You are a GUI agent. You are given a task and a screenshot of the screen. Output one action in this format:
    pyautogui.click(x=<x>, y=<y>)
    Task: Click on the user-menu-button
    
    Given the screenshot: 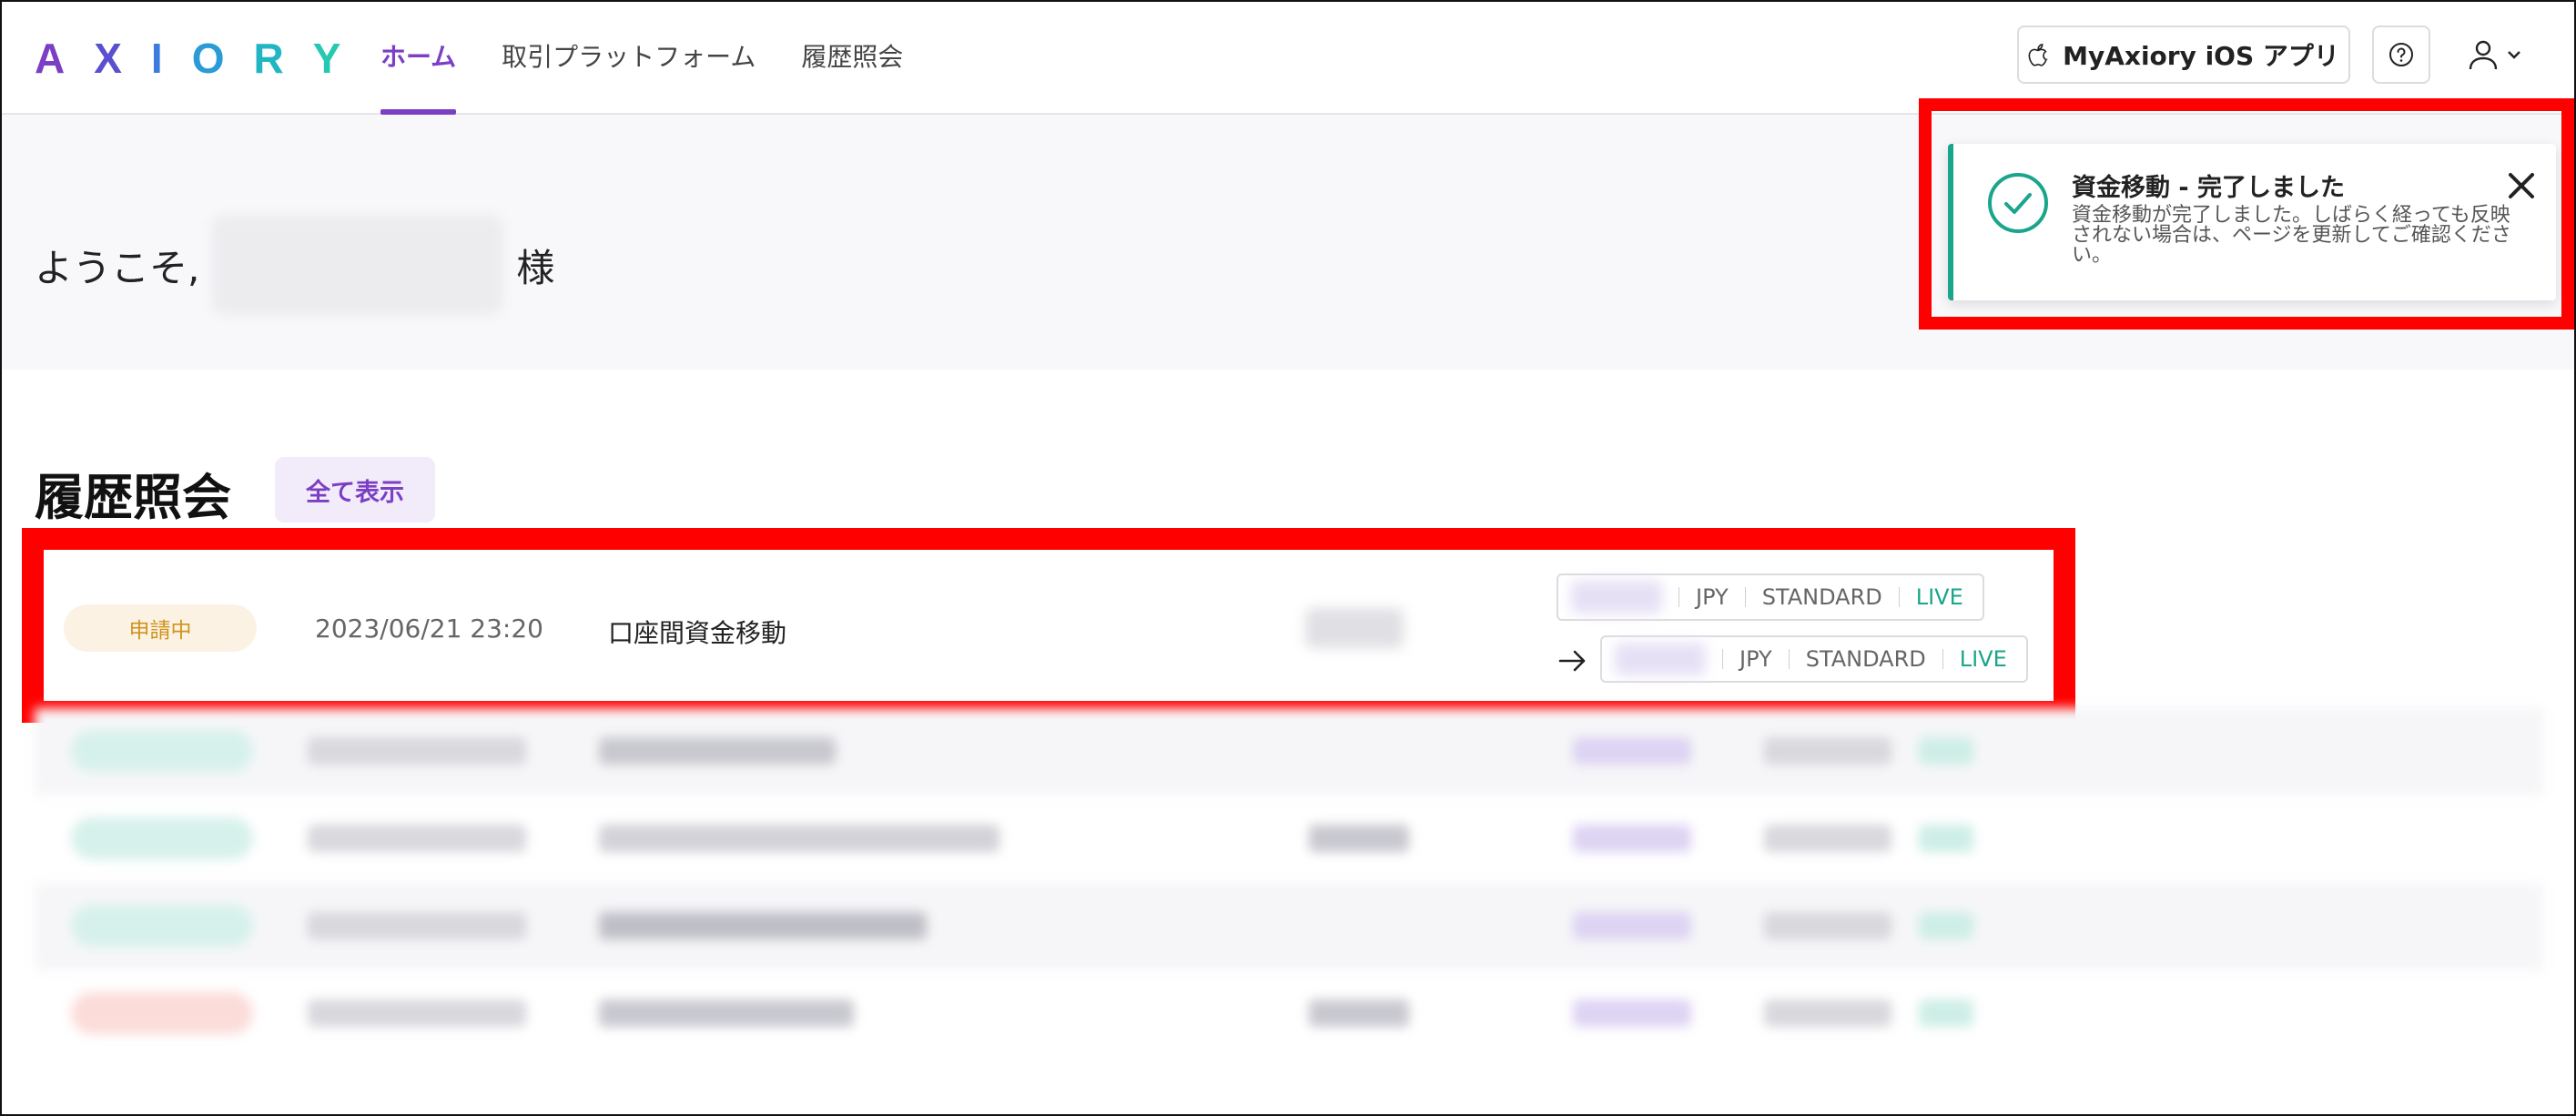 What is the action you would take?
    pyautogui.click(x=2496, y=55)
    